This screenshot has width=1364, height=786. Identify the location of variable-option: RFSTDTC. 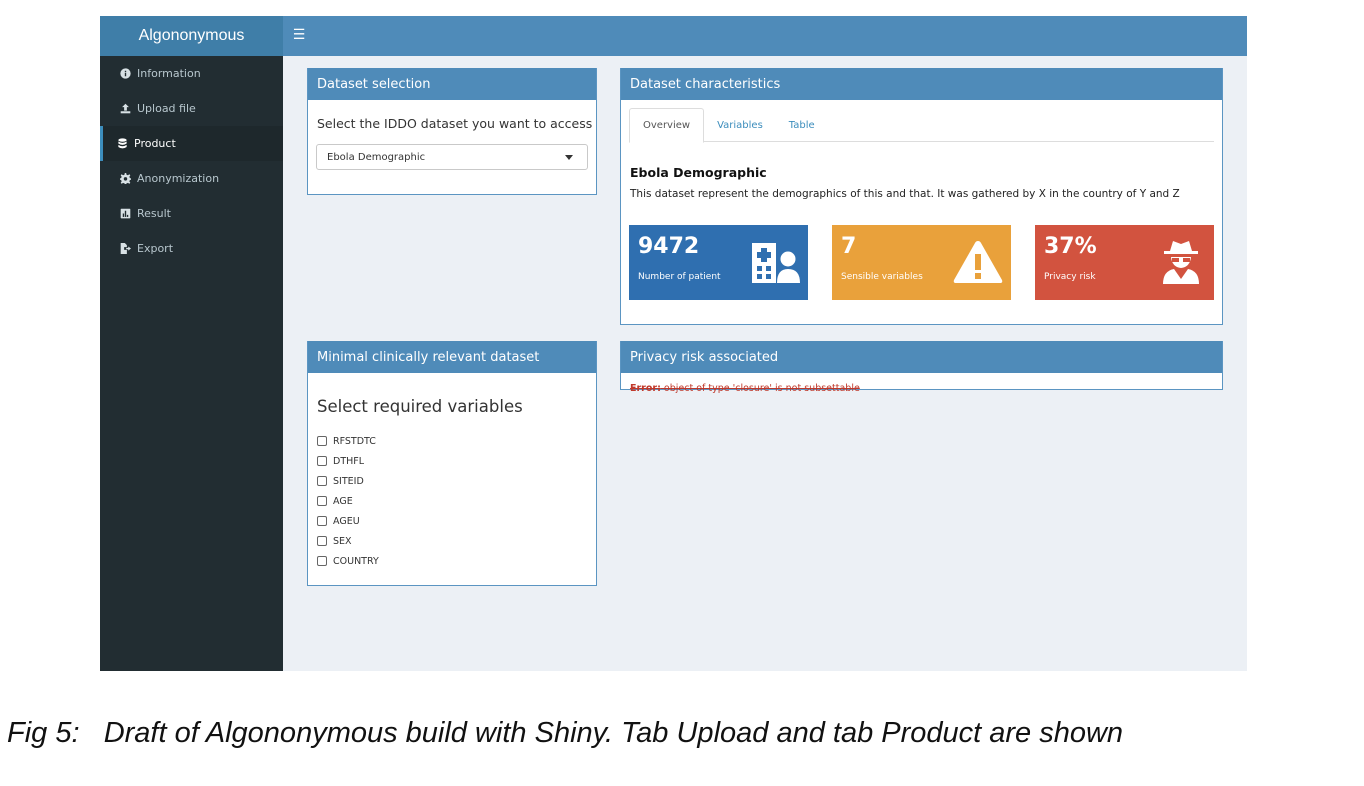
(348, 441).